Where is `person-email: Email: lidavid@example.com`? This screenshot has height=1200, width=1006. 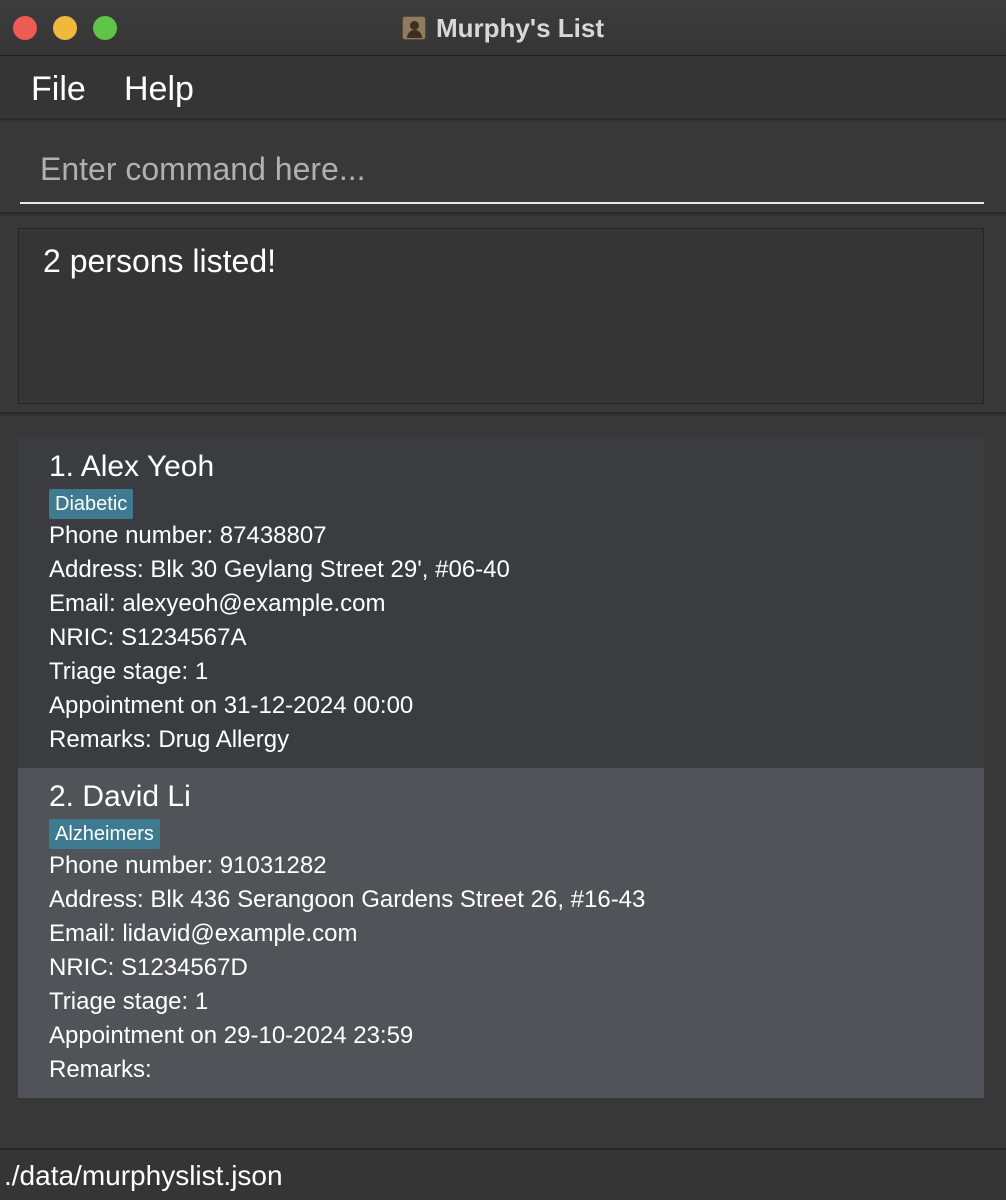
person-email: Email: lidavid@example.com is located at coordinates (203, 933).